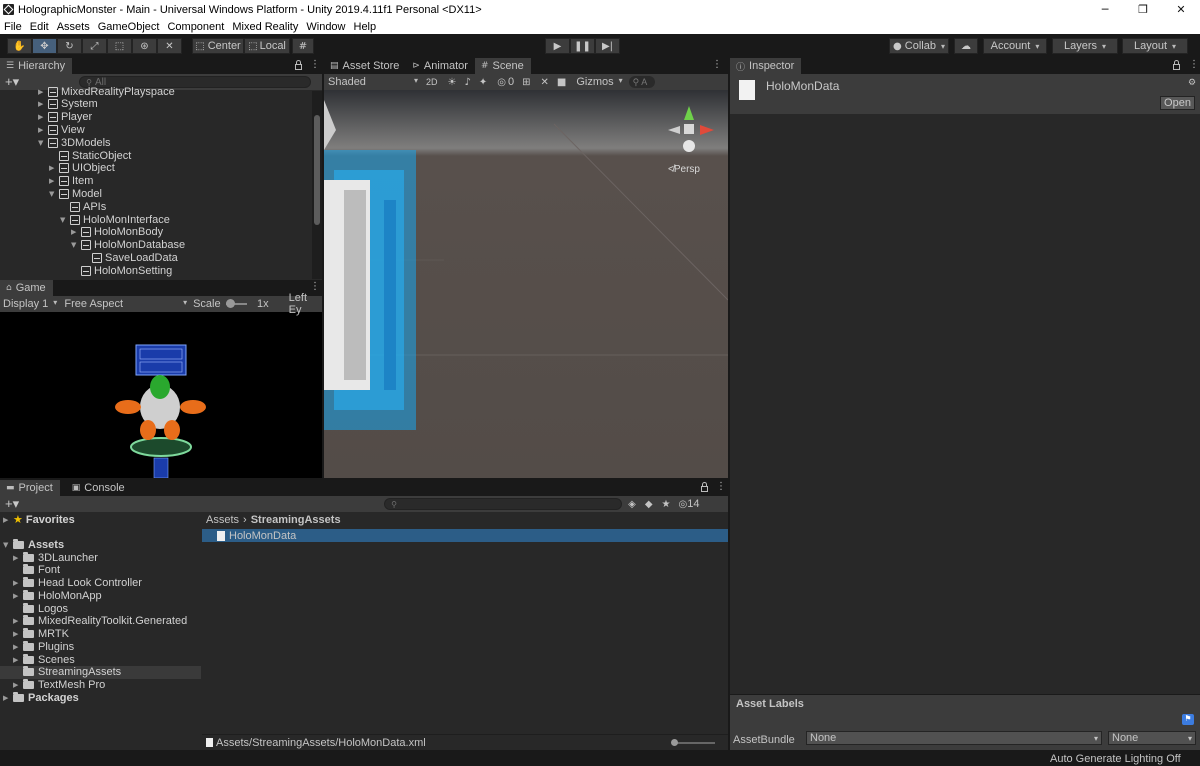 The height and width of the screenshot is (766, 1200). What do you see at coordinates (13, 27) in the screenshot?
I see `menu-file: File` at bounding box center [13, 27].